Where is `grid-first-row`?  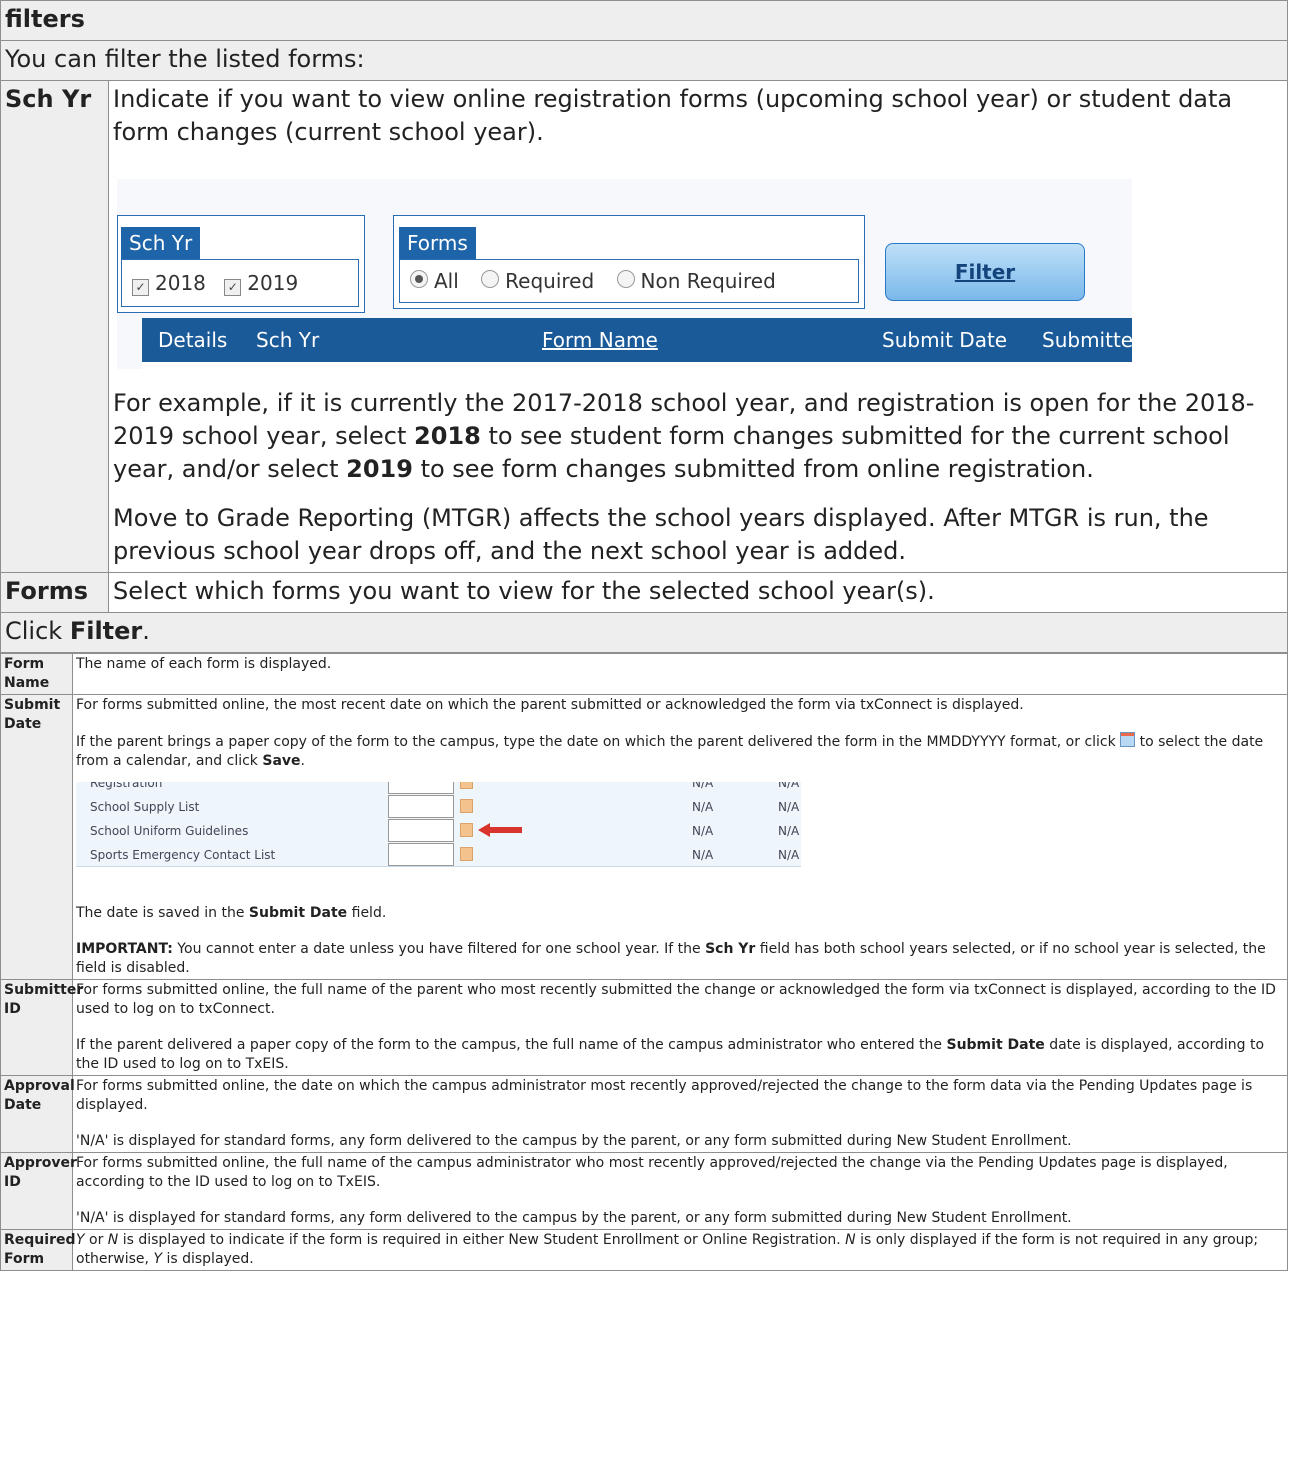
grid-first-row is located at coordinates (637, 365).